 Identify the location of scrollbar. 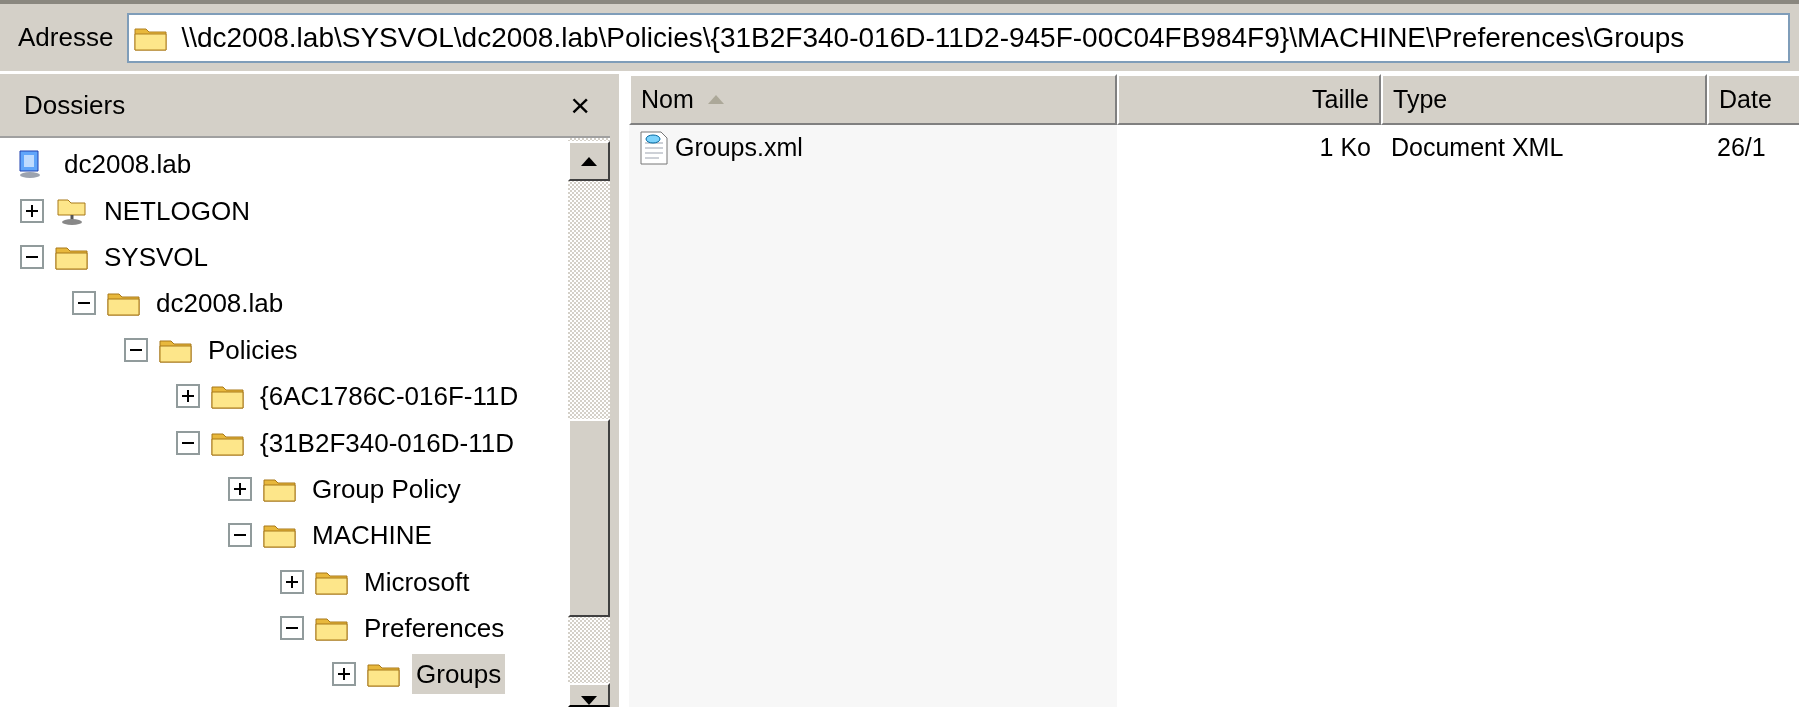
(589, 422).